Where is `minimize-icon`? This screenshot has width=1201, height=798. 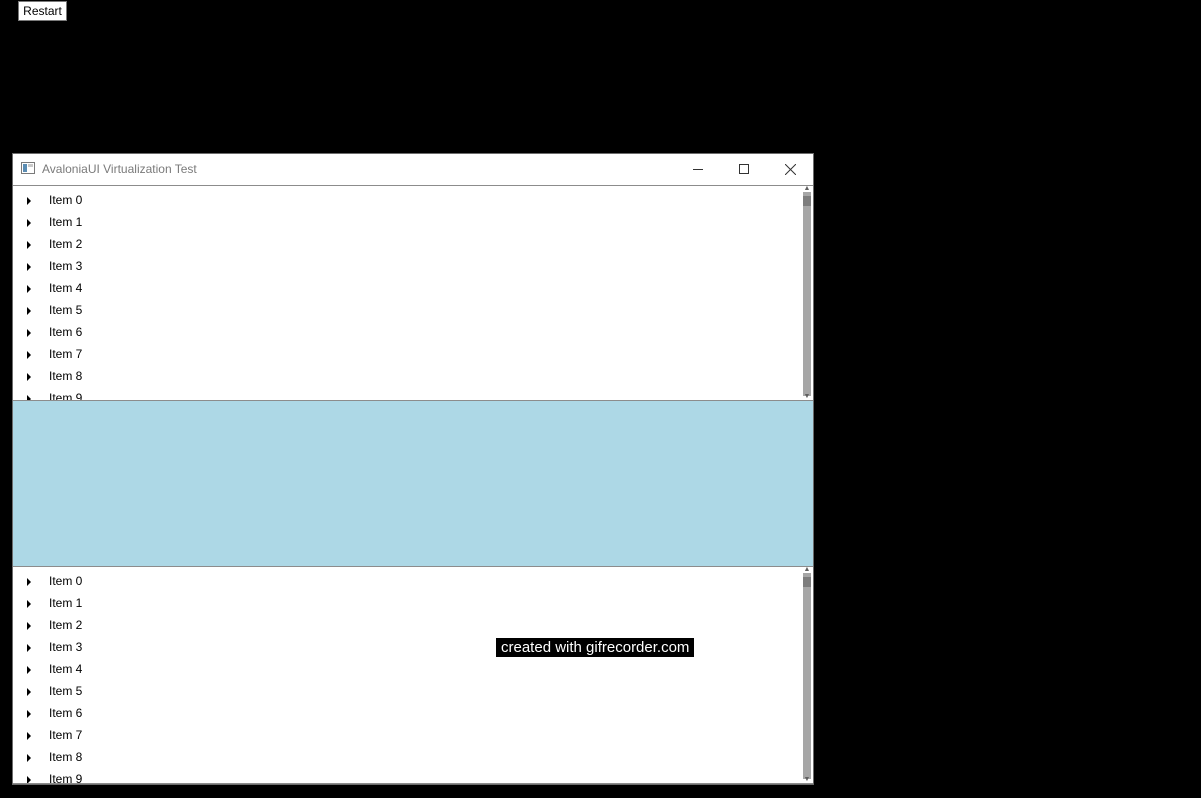 minimize-icon is located at coordinates (698, 169).